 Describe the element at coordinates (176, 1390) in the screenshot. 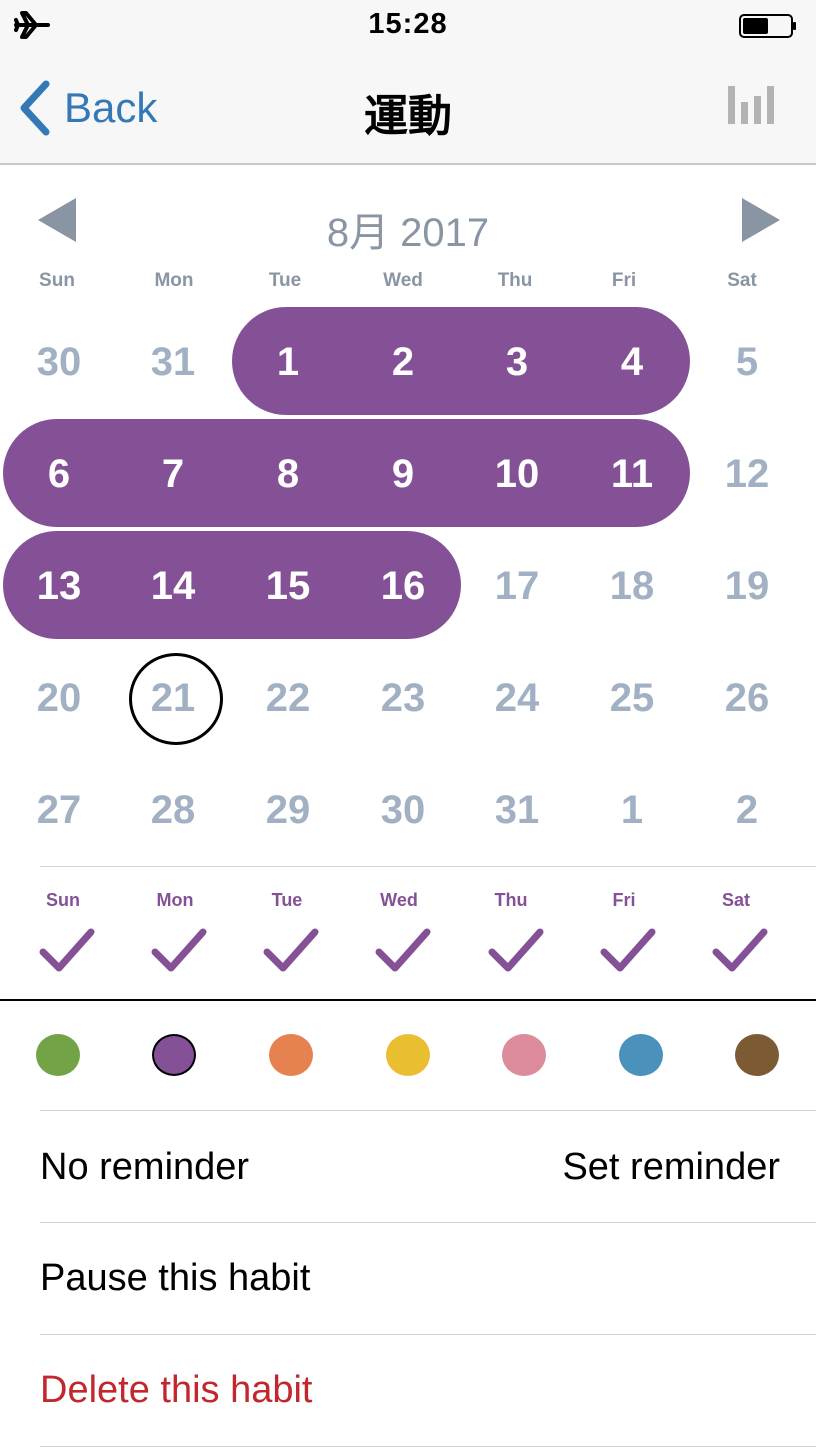

I see `delete-habit-button: Delete this habit` at that location.